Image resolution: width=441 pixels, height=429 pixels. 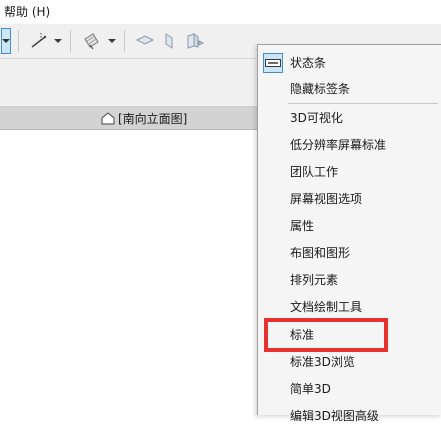 I want to click on selection-arrow-icon, so click(x=6, y=41).